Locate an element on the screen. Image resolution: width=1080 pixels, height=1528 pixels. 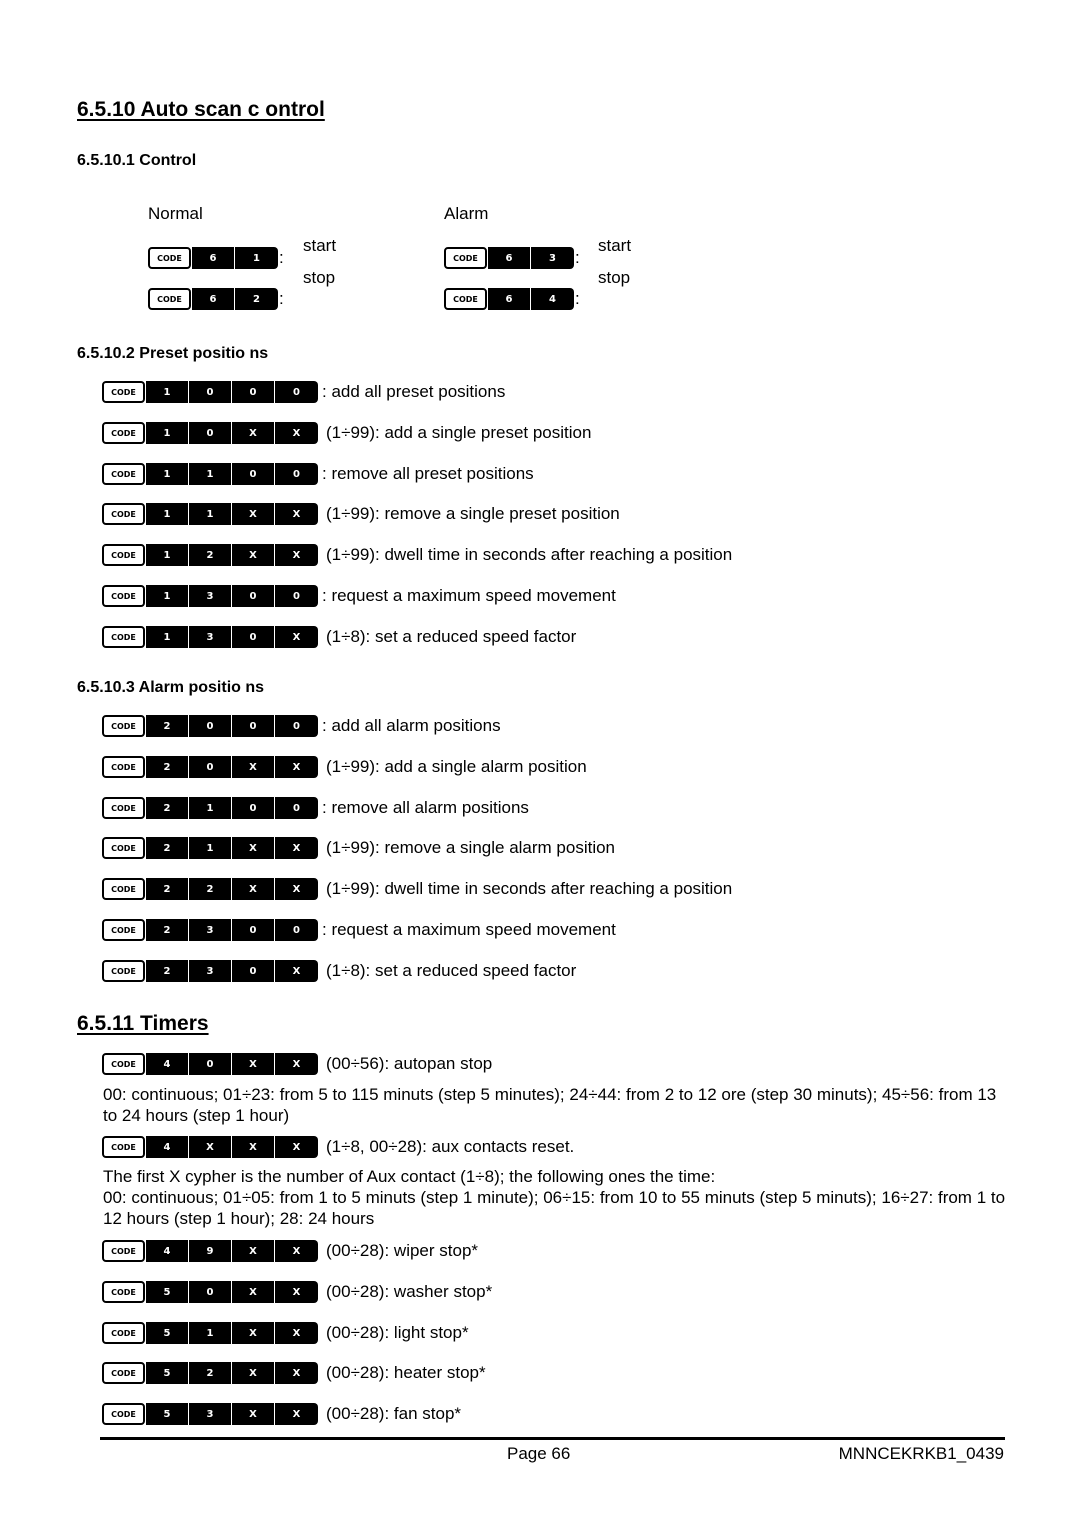
command-description: (1÷99): add a single alarm position is located at coordinates (456, 766).